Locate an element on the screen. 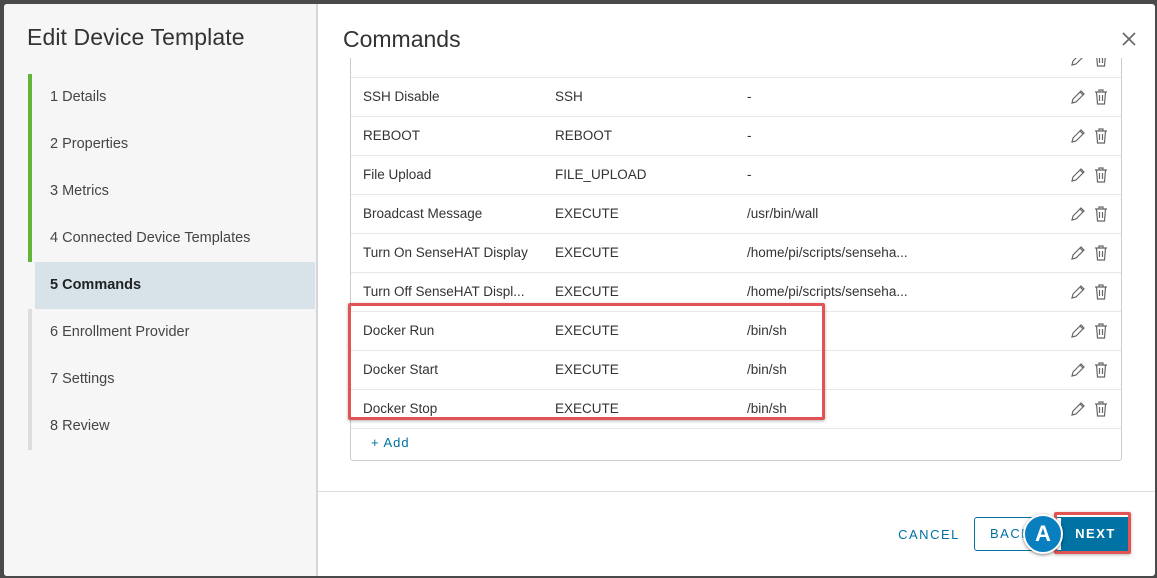 This screenshot has height=578, width=1157. docker-rows-highlight is located at coordinates (586, 361).